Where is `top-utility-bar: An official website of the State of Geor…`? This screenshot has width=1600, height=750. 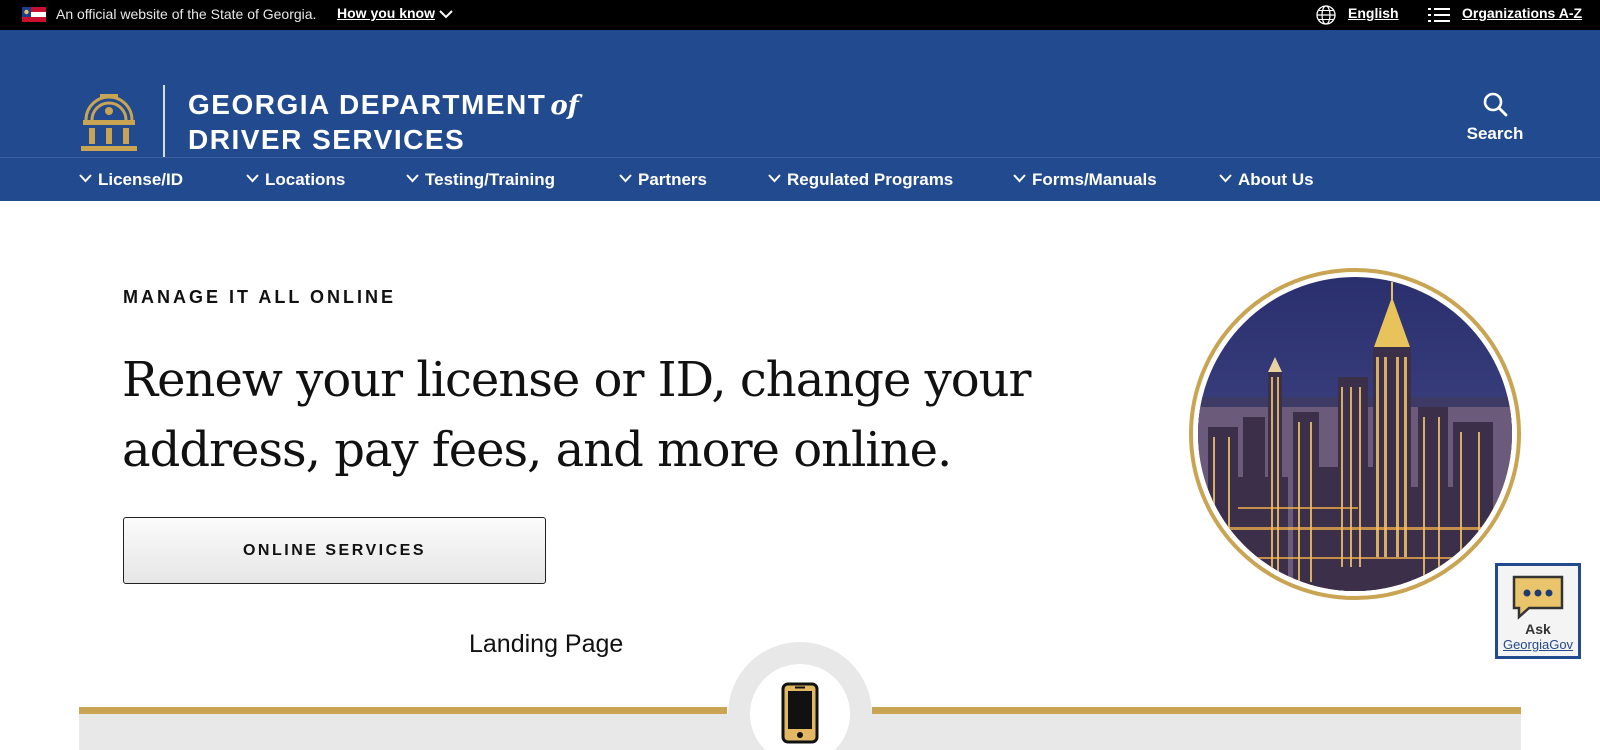 top-utility-bar: An official website of the State of Geor… is located at coordinates (800, 15).